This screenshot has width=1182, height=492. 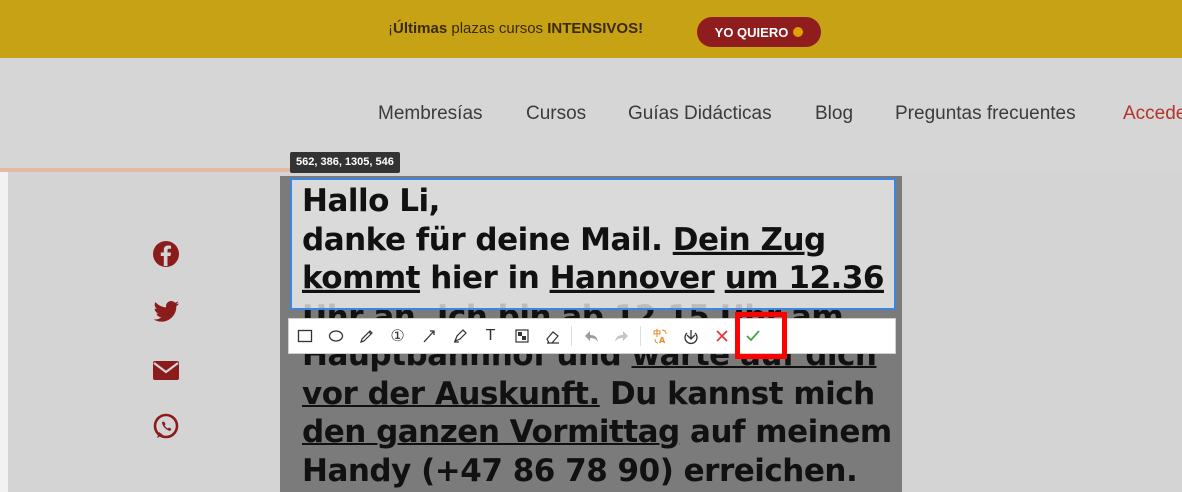 I want to click on nav-membresias: Membresías, so click(x=430, y=114).